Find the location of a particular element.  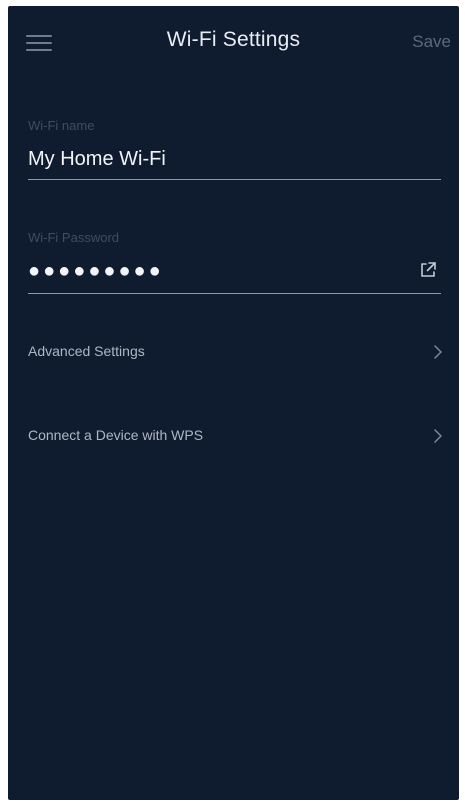

wifi-name-underline is located at coordinates (234, 179).